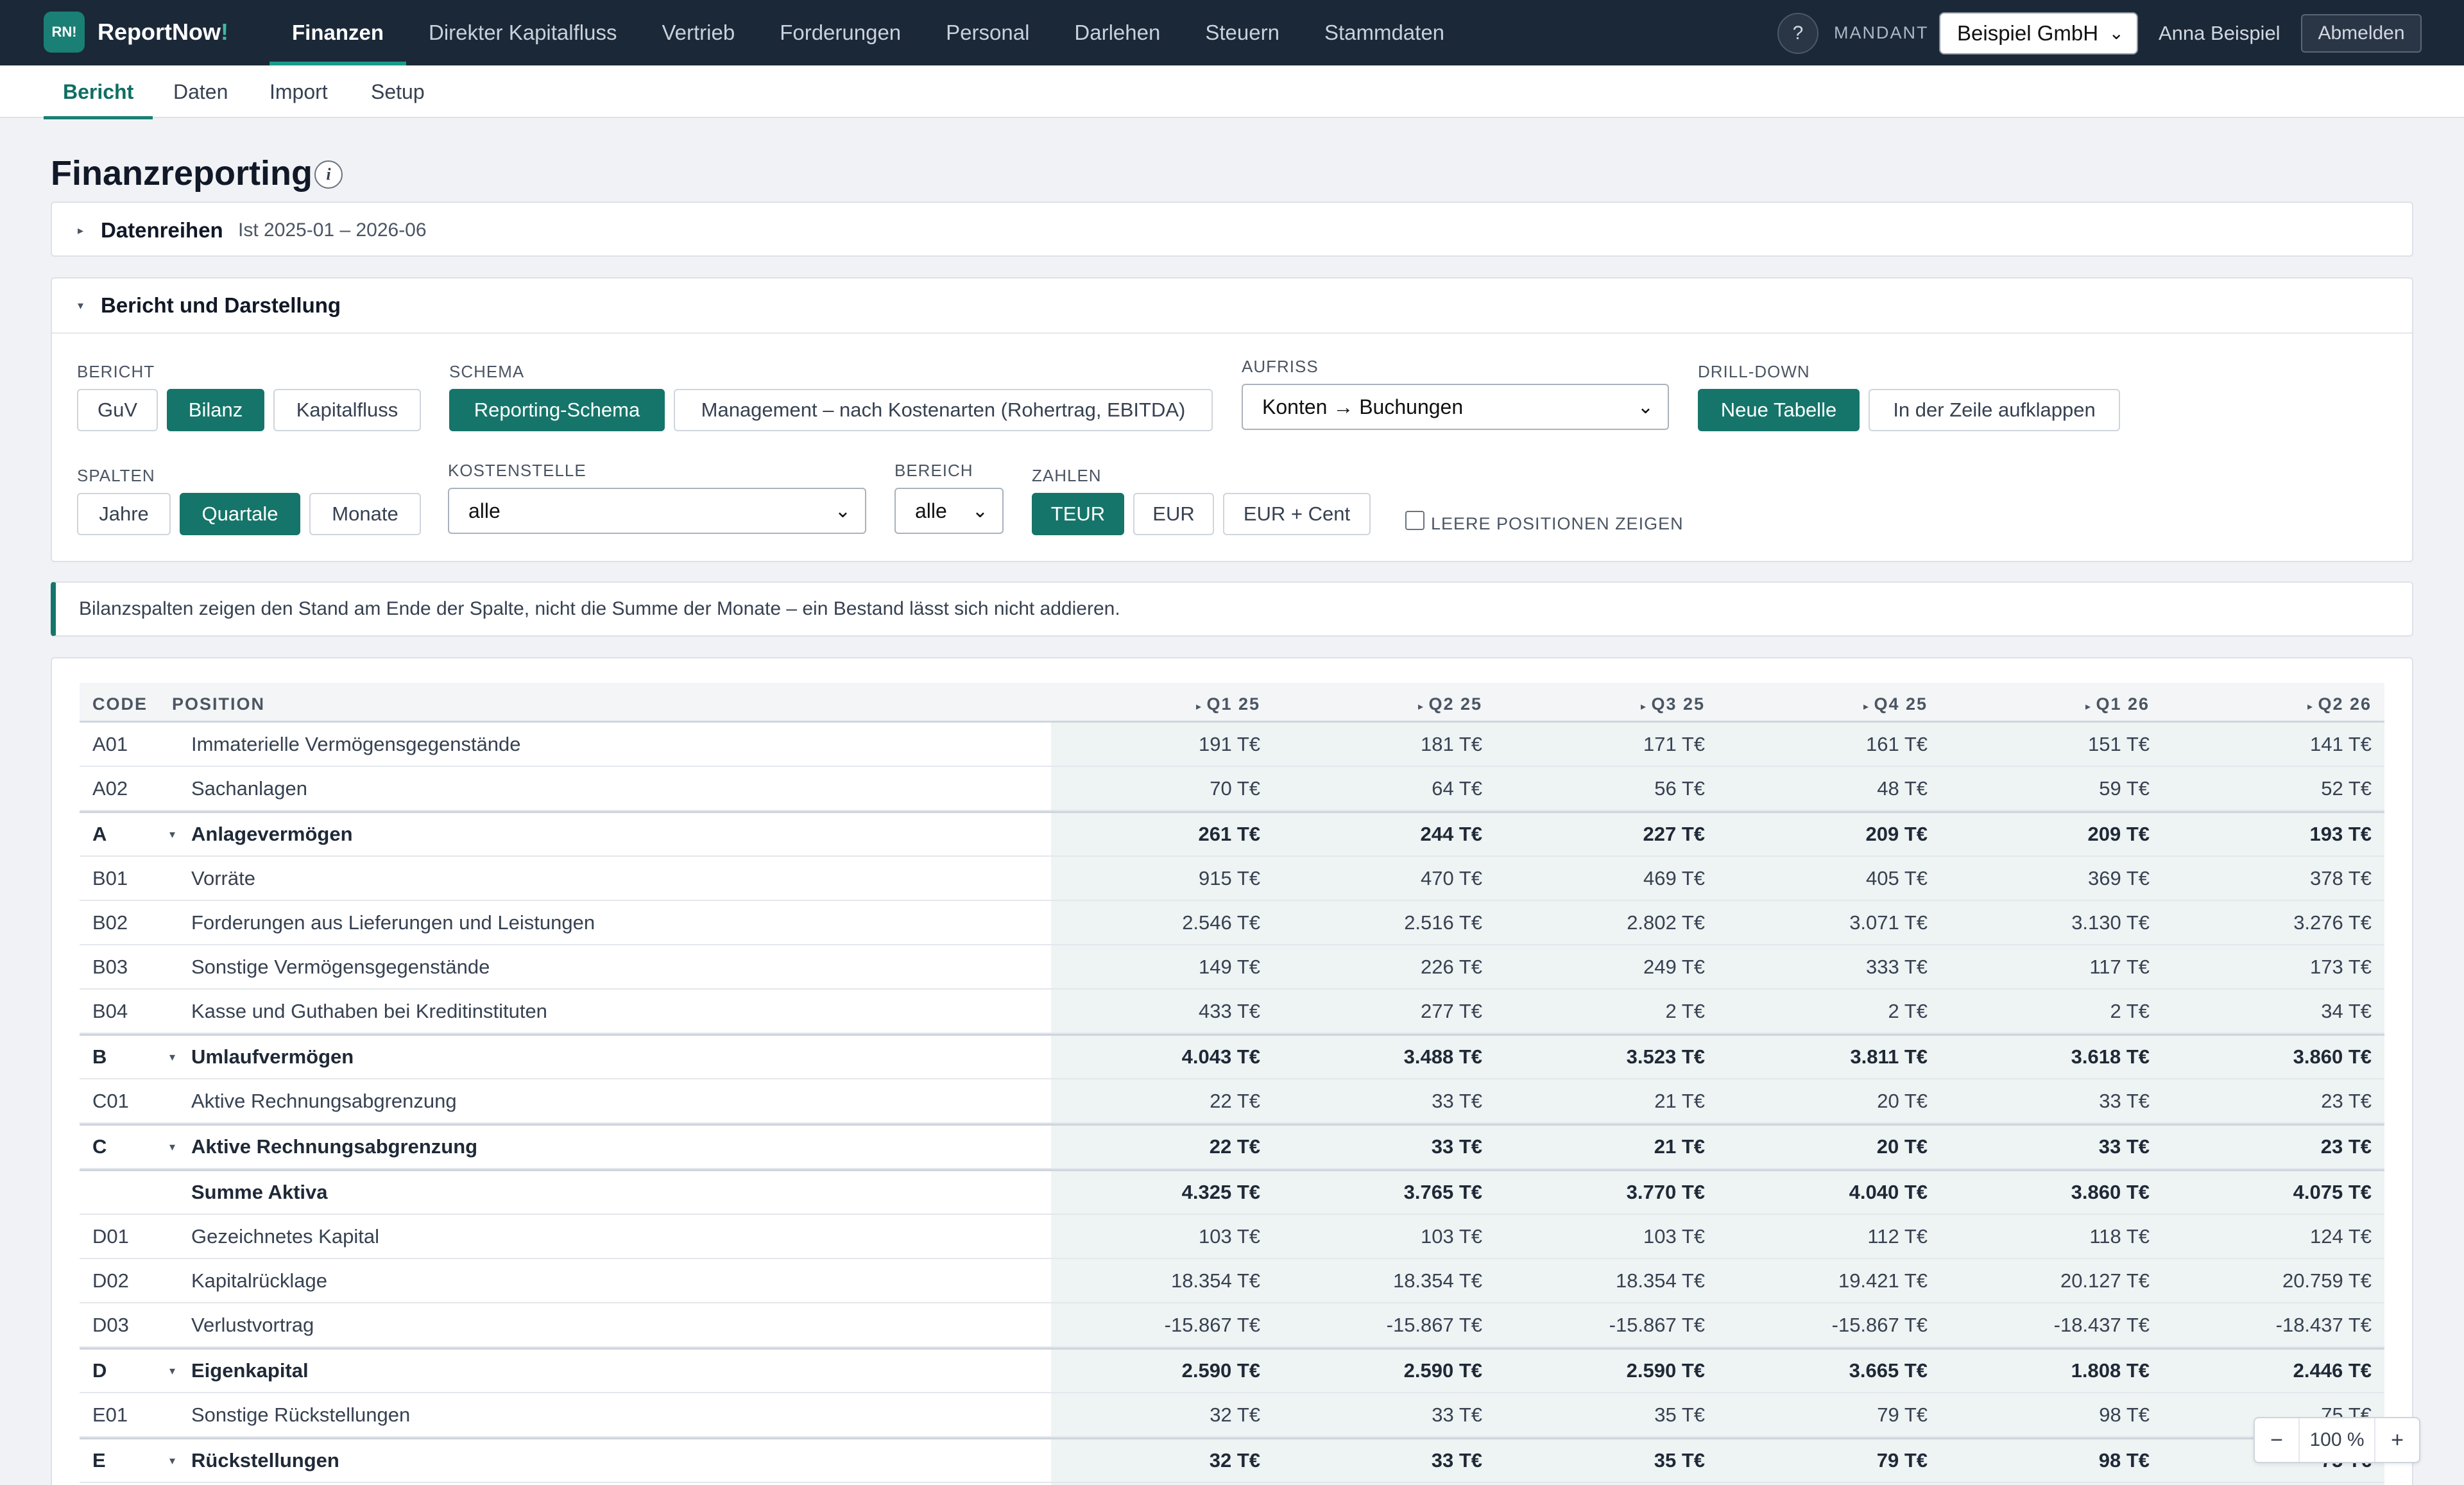 The width and height of the screenshot is (2464, 1485). I want to click on drilldown-new-table-button: Neue Tabelle, so click(1779, 410).